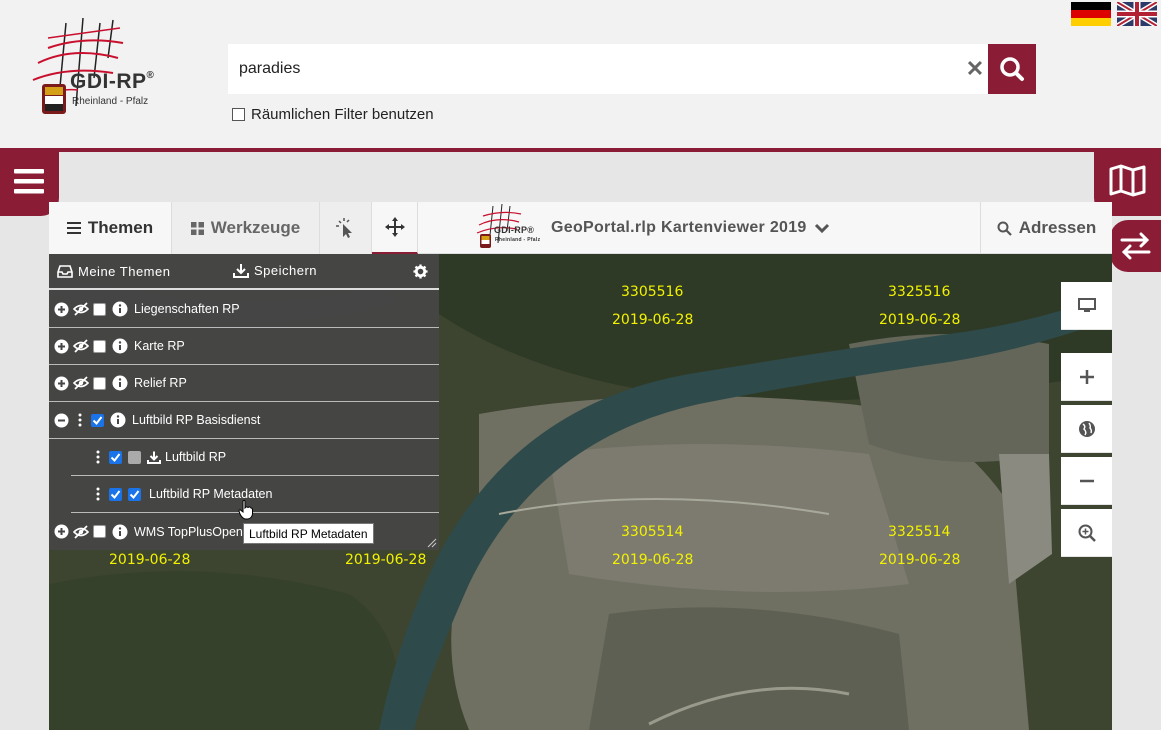 Image resolution: width=1161 pixels, height=730 pixels. Describe the element at coordinates (244, 383) in the screenshot. I see `layer-row: Relief RP` at that location.